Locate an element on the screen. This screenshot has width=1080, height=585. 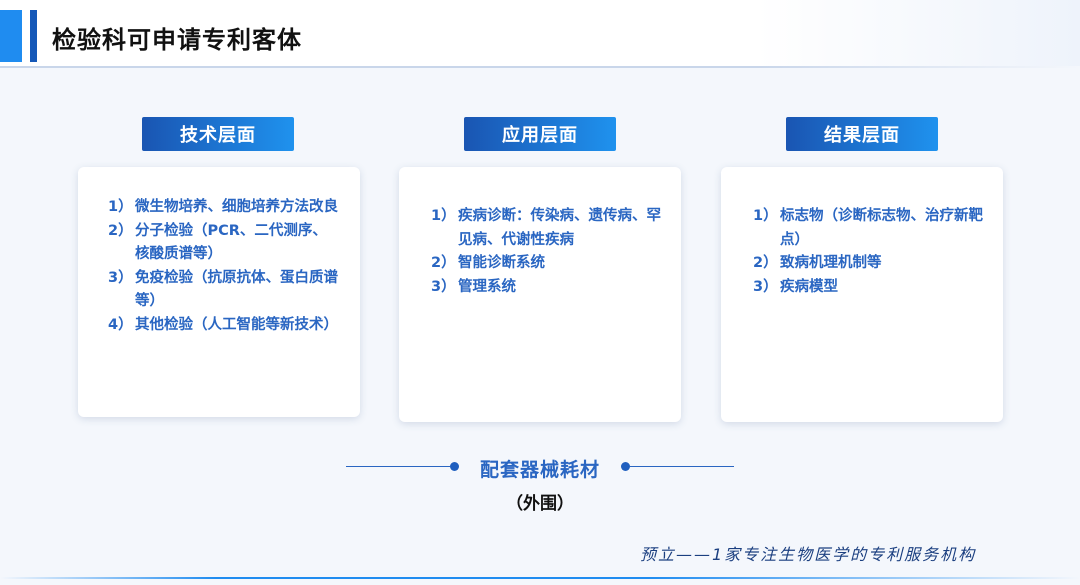
item-text: 疾病模型 is located at coordinates (809, 286).